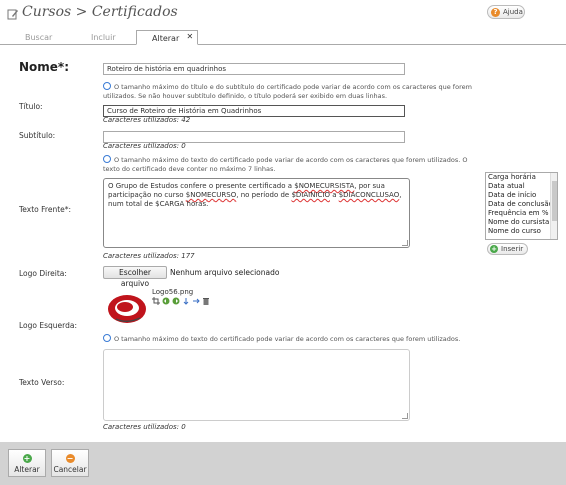  What do you see at coordinates (27, 469) in the screenshot?
I see `save-label: Alterar` at bounding box center [27, 469].